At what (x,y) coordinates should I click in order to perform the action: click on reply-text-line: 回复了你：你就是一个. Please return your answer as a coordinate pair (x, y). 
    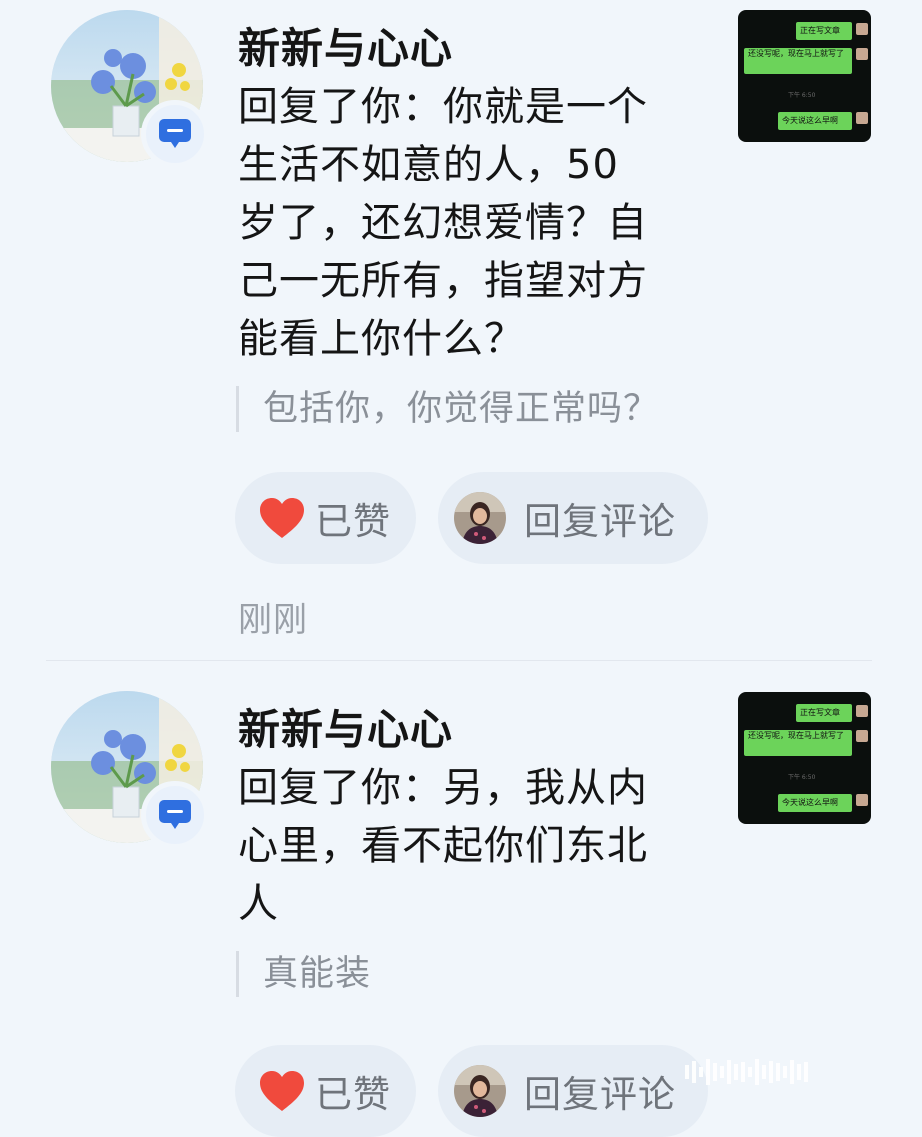
    Looking at the image, I should click on (443, 107).